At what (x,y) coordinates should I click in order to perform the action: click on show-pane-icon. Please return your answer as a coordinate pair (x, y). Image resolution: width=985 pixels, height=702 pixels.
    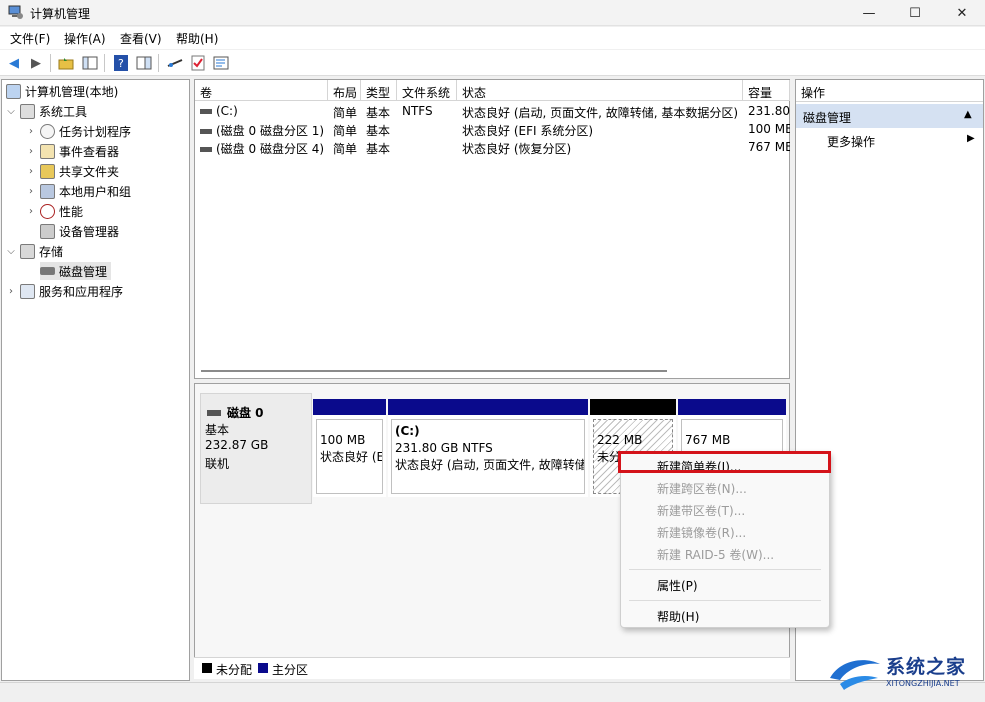
    Looking at the image, I should click on (144, 63).